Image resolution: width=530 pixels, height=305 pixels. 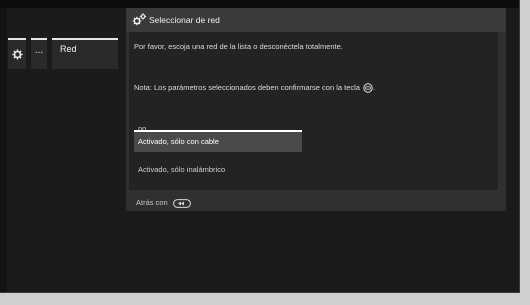 I want to click on breadcrumb-current-label: Red, so click(x=68, y=49).